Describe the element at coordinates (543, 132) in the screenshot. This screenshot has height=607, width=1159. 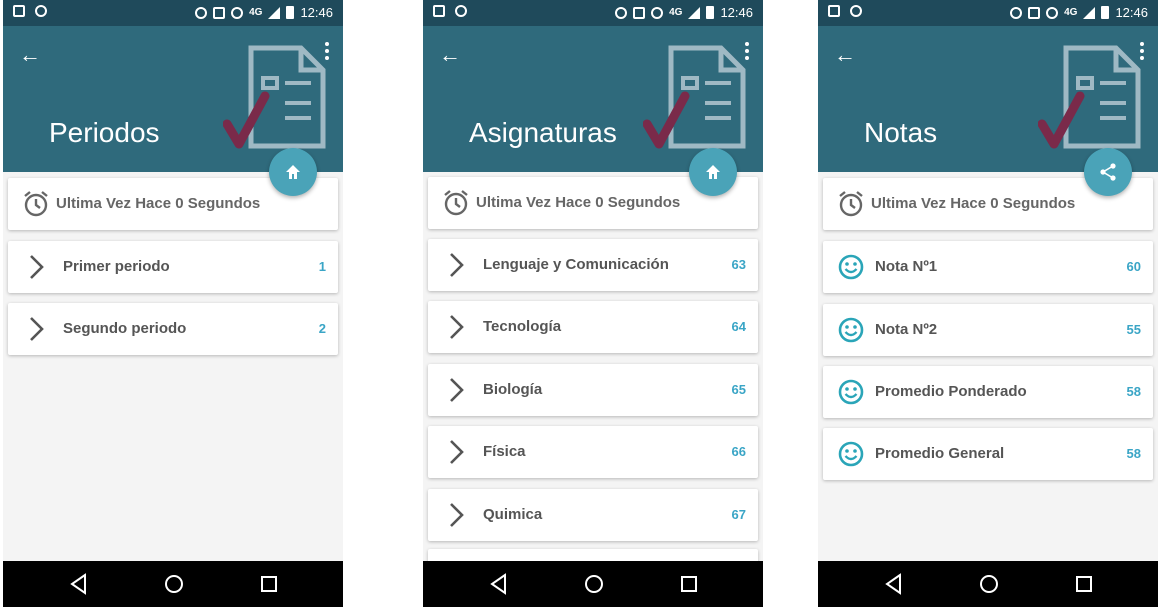
I see `page-title: Asignaturas` at that location.